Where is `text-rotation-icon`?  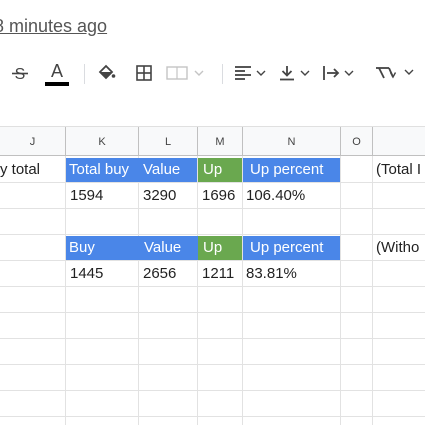
text-rotation-icon is located at coordinates (395, 73).